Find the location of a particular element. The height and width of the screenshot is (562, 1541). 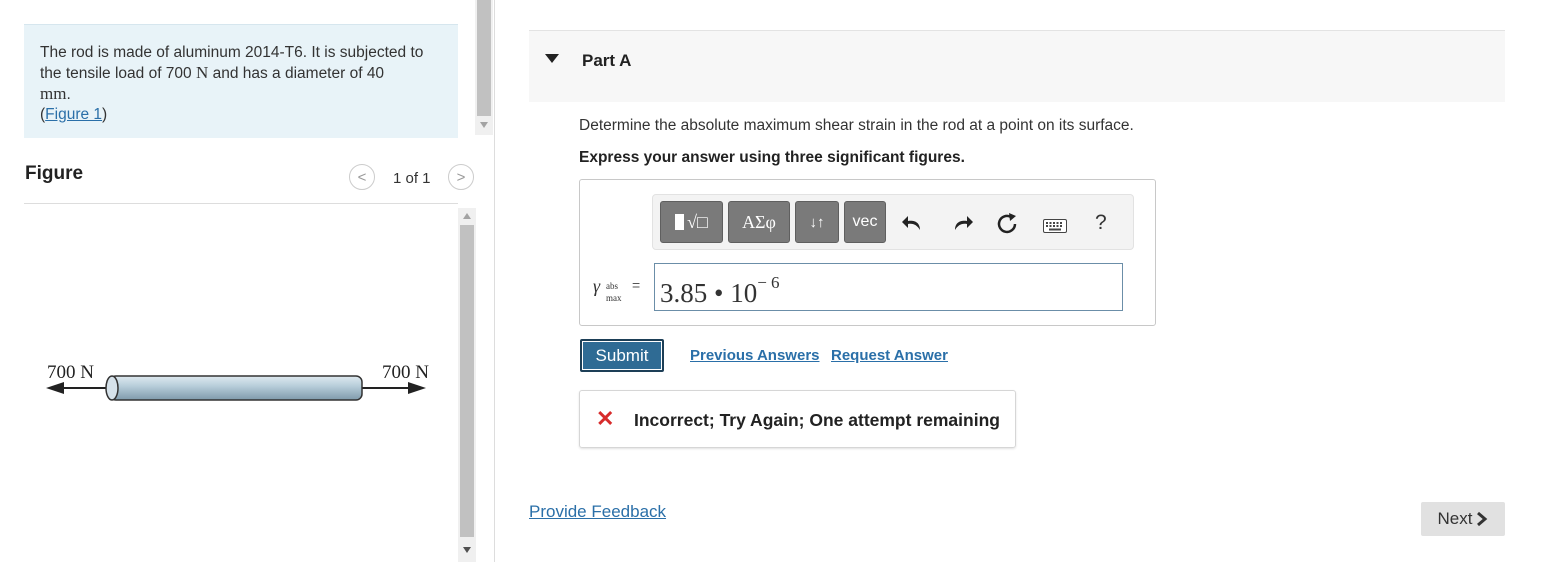

figure-link: Figure 1 is located at coordinates (73, 114).